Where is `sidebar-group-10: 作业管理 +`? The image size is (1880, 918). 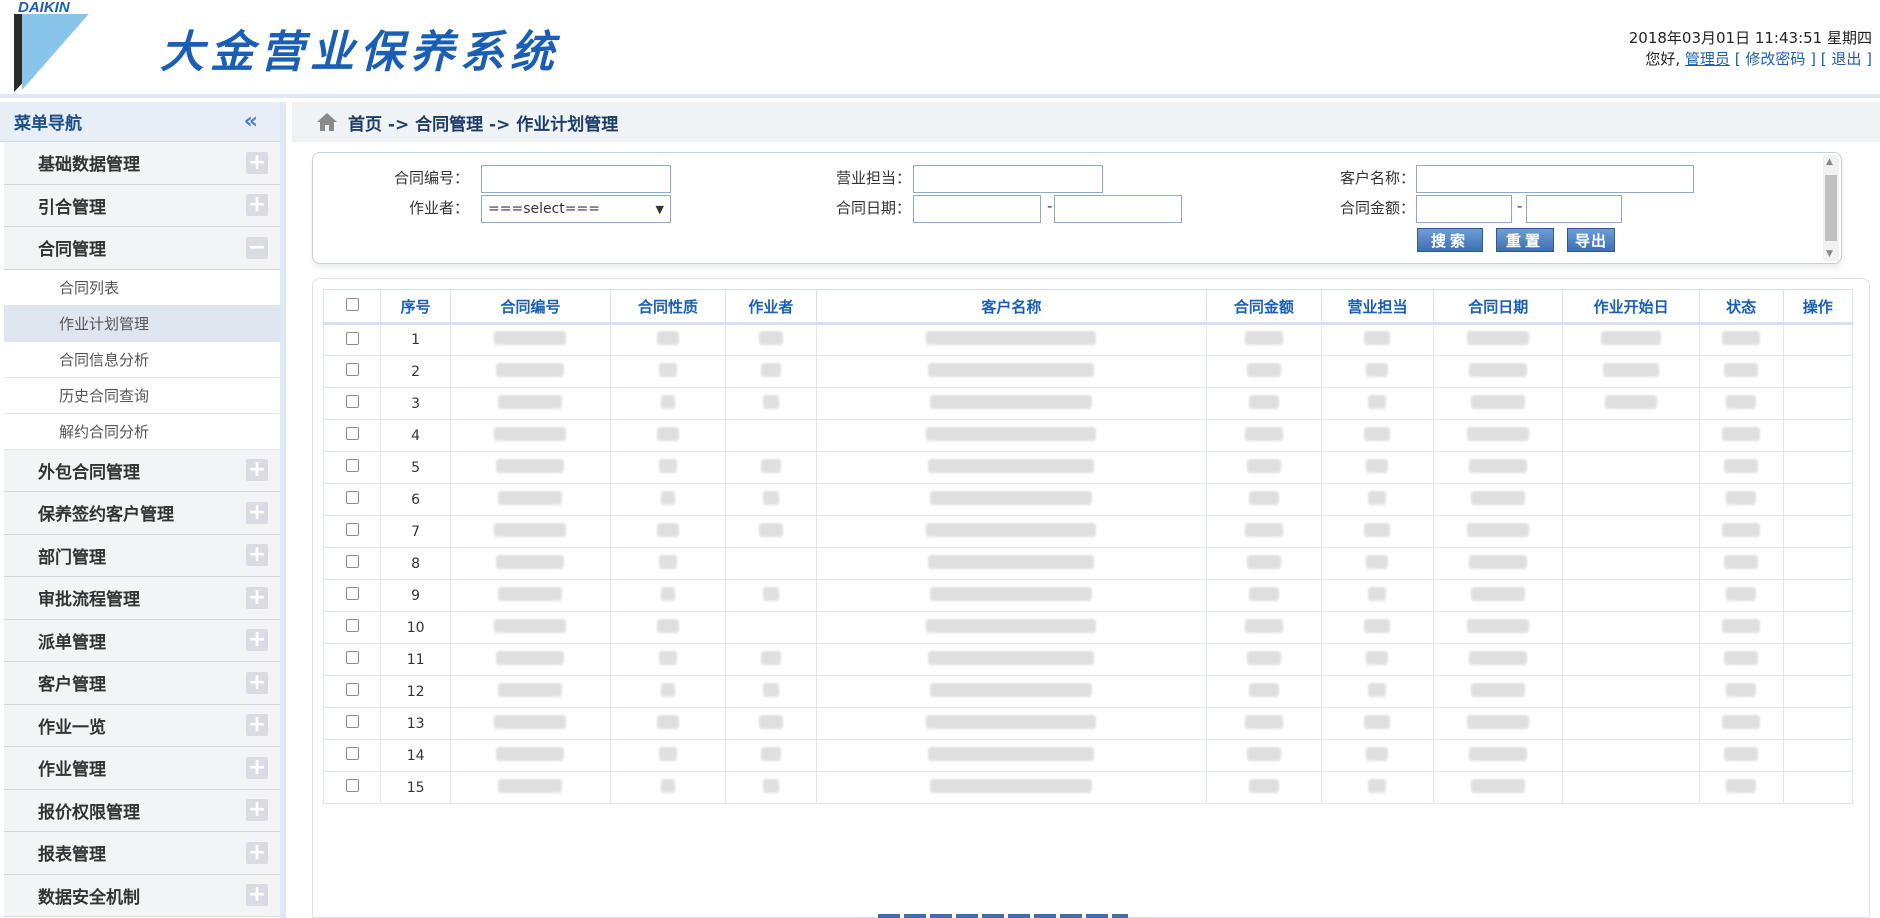
sidebar-group-10: 作业管理 + is located at coordinates (142, 768).